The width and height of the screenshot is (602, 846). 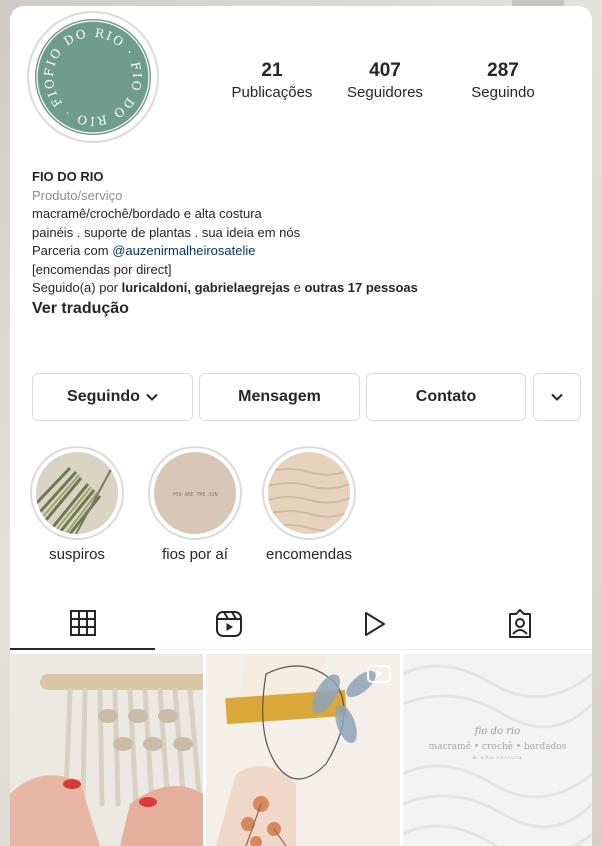 I want to click on highlight-cover-sand, so click(x=309, y=493).